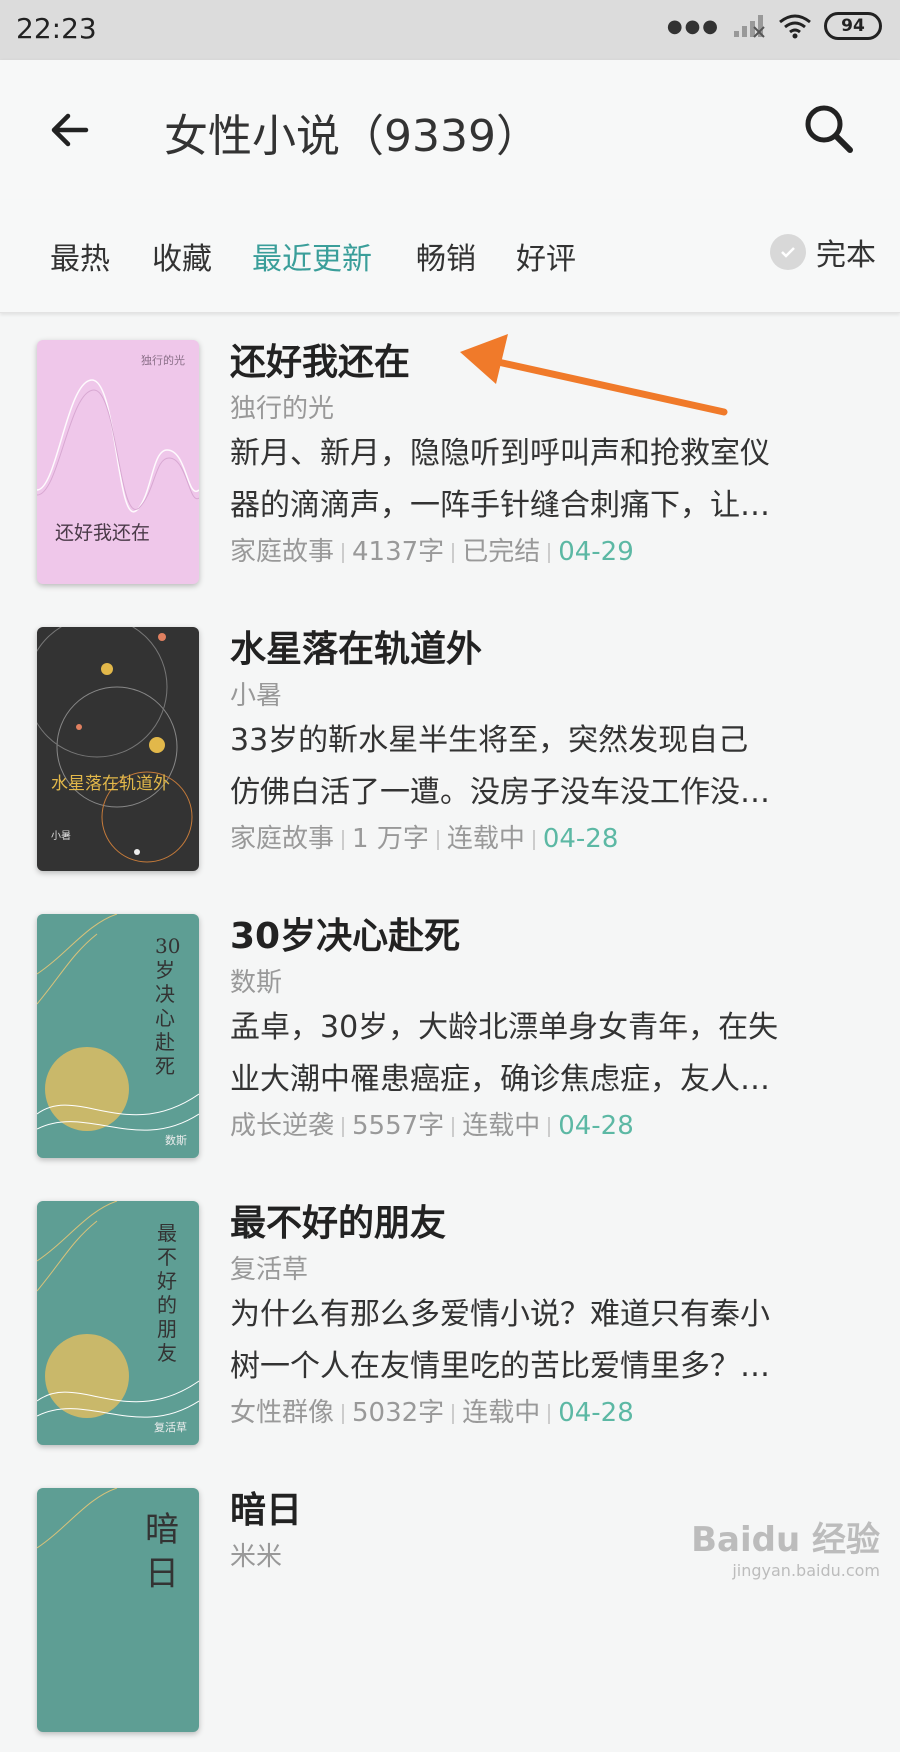  Describe the element at coordinates (176, 1140) in the screenshot. I see `cover-author-text: 数斯` at that location.